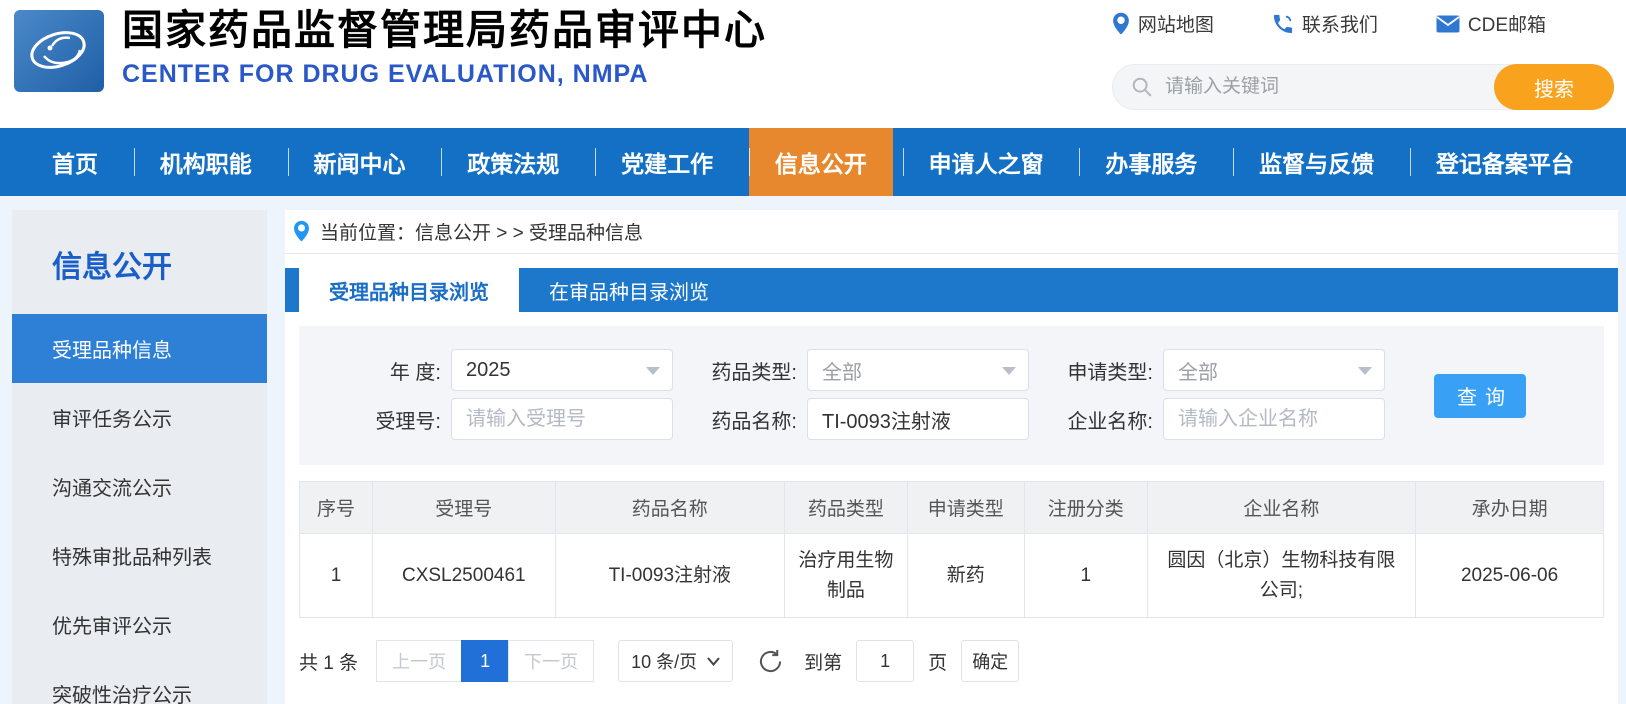  Describe the element at coordinates (965, 575) in the screenshot. I see `cell-apply-type: 新药` at that location.